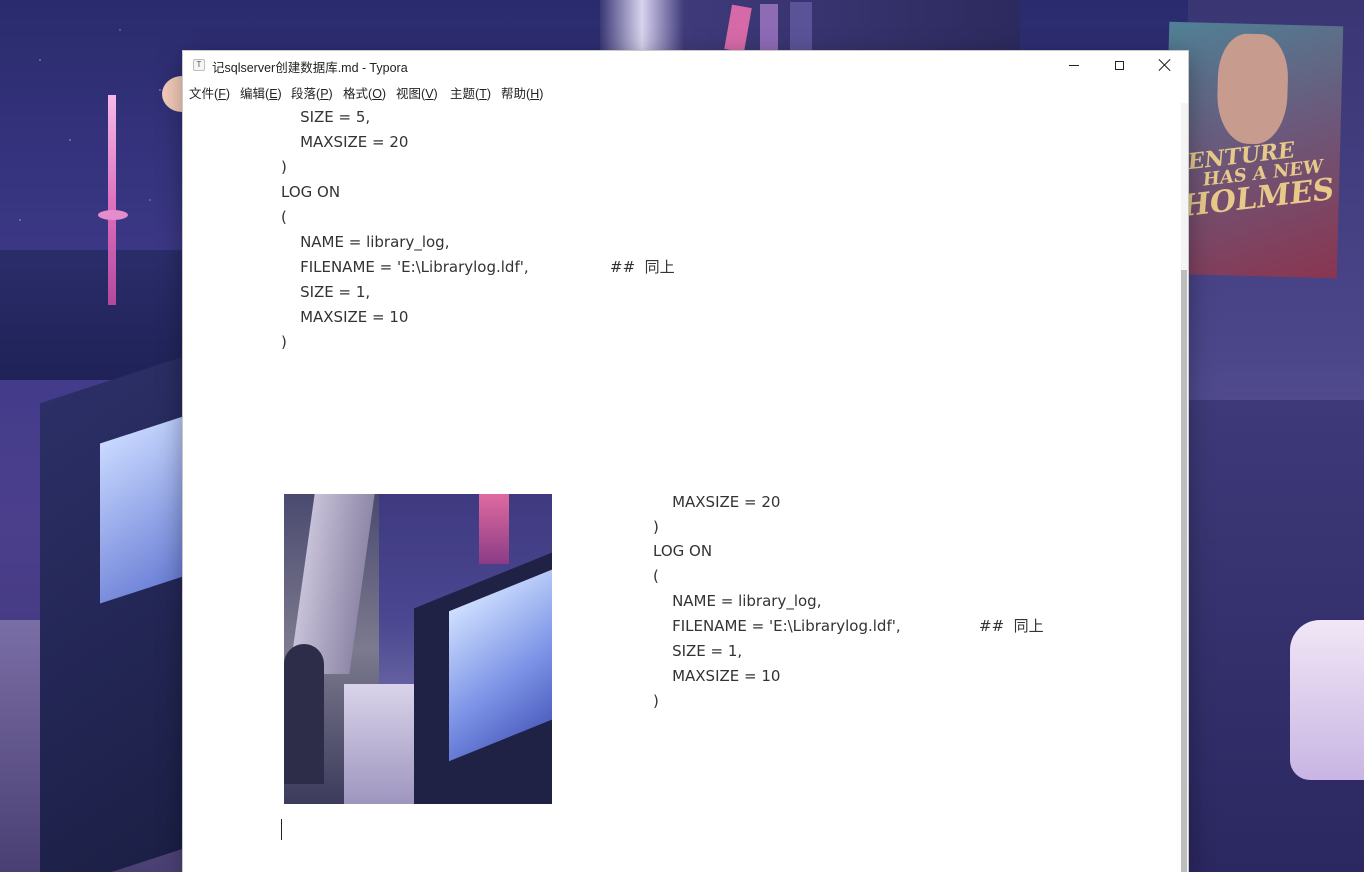  Describe the element at coordinates (199, 65) in the screenshot. I see `typora-app-icon: T` at that location.